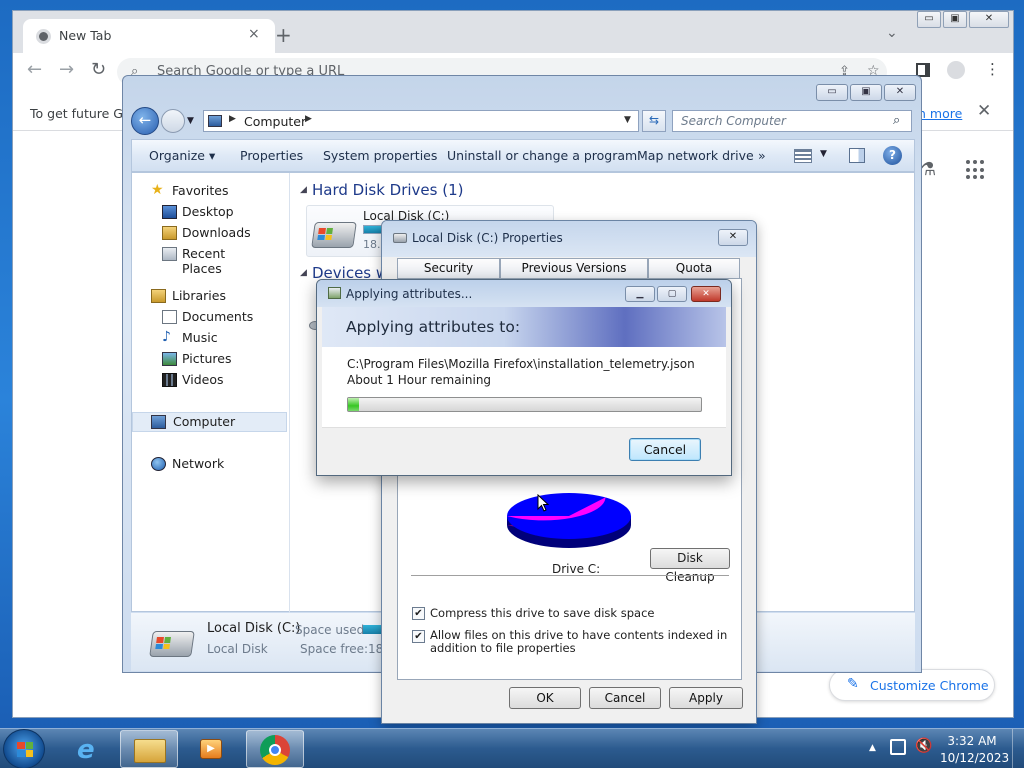 This screenshot has height=768, width=1024. Describe the element at coordinates (275, 121) in the screenshot. I see `address-text: Computer` at that location.